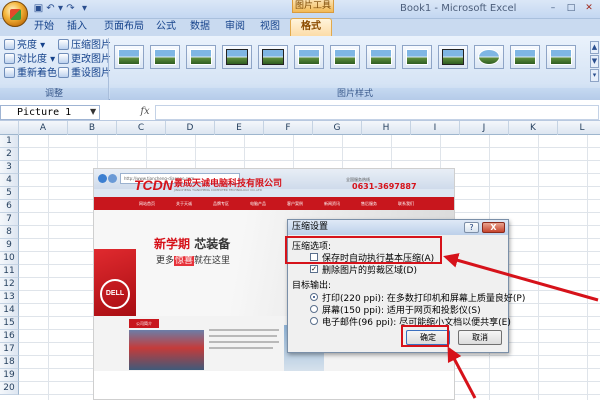 This screenshot has width=600, height=400. I want to click on column-header: I, so click(435, 128).